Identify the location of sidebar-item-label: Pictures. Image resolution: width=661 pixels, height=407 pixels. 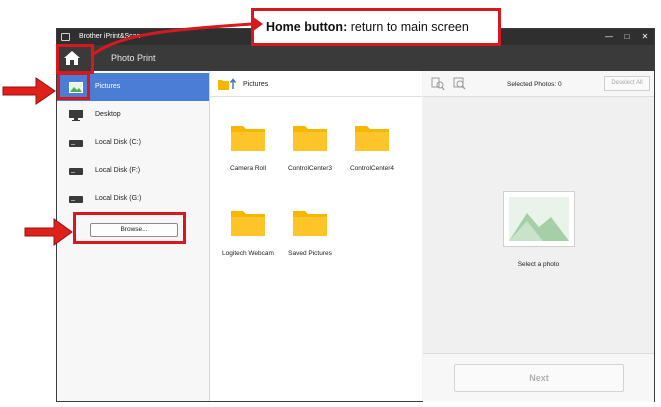
(108, 86).